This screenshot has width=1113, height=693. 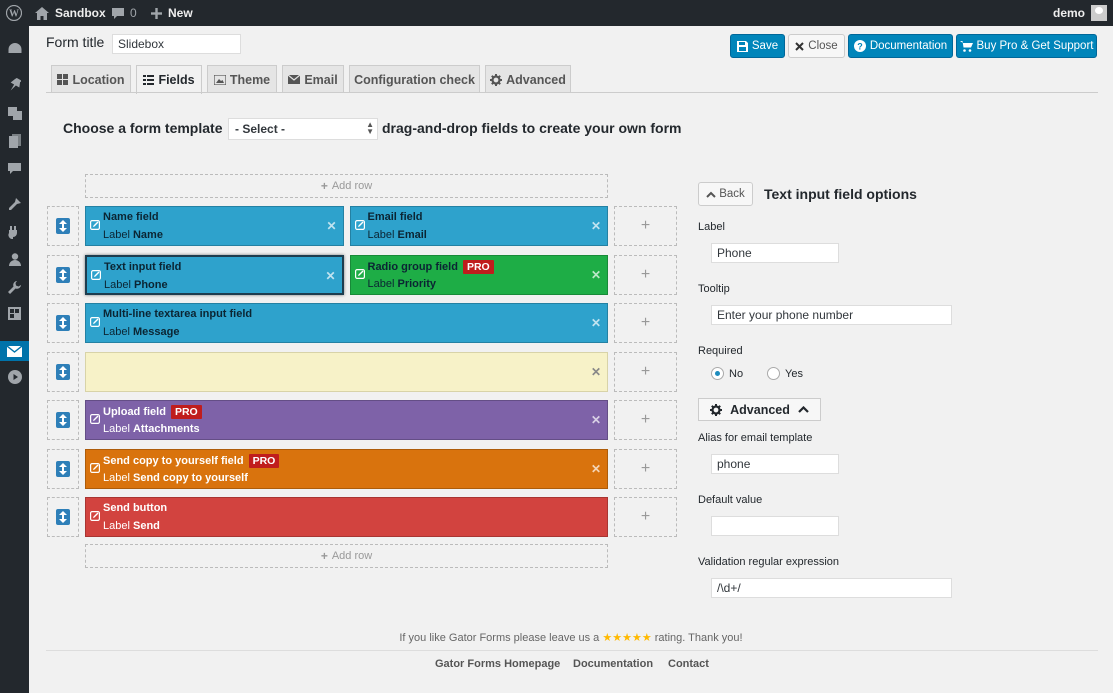 I want to click on comments-count: 0, so click(x=133, y=13).